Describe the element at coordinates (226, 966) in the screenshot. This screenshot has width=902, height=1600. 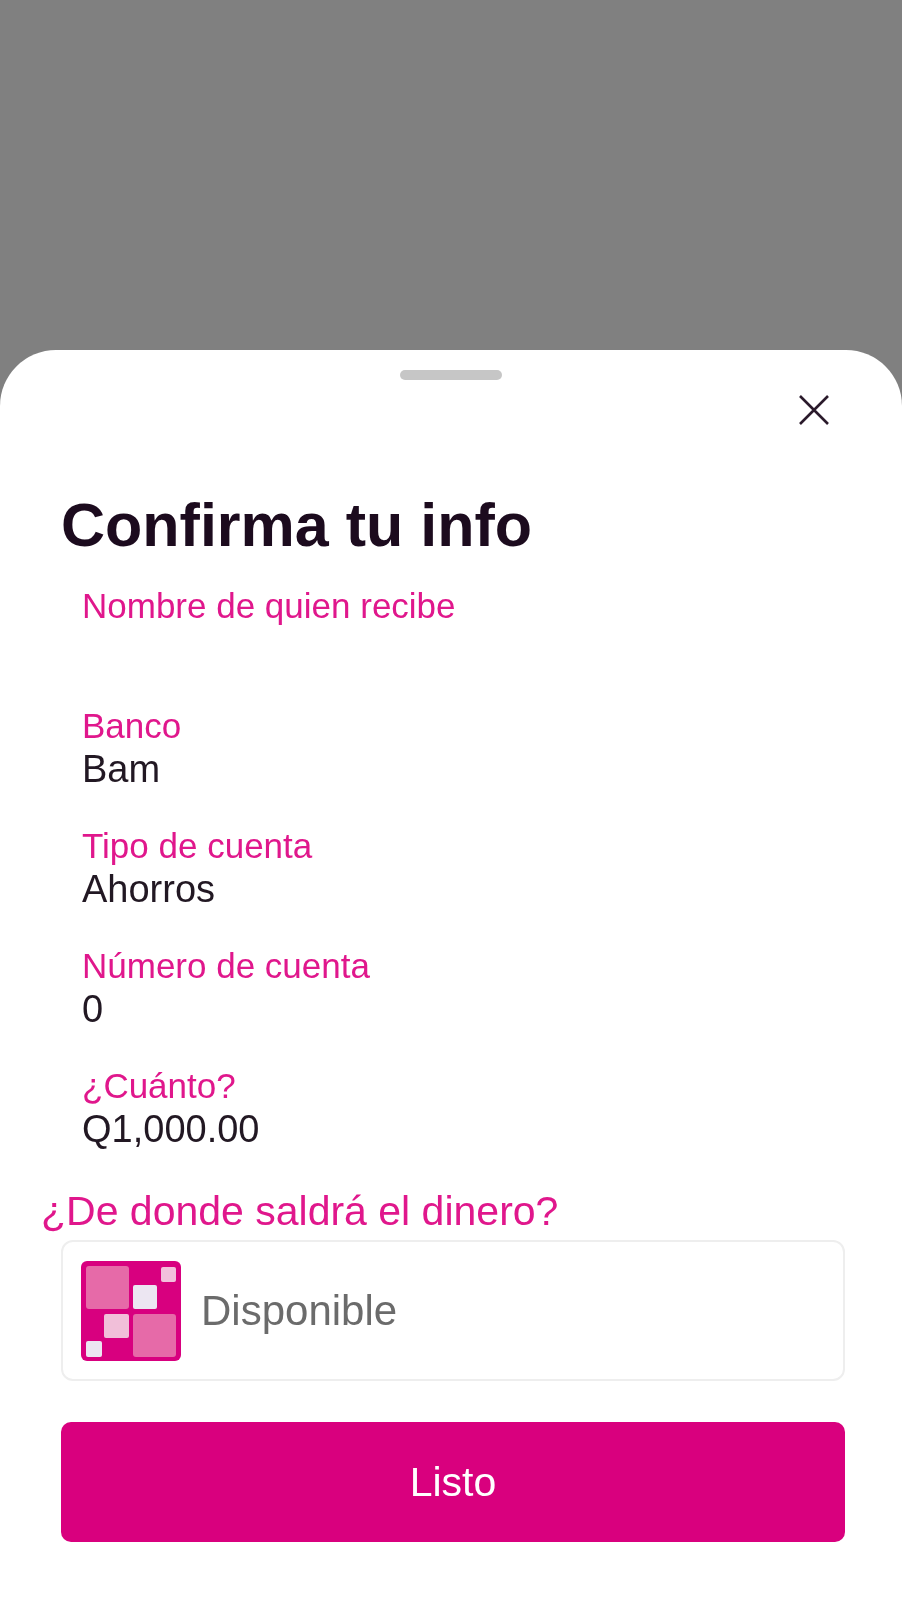
I see `field-label: Número de cuenta` at that location.